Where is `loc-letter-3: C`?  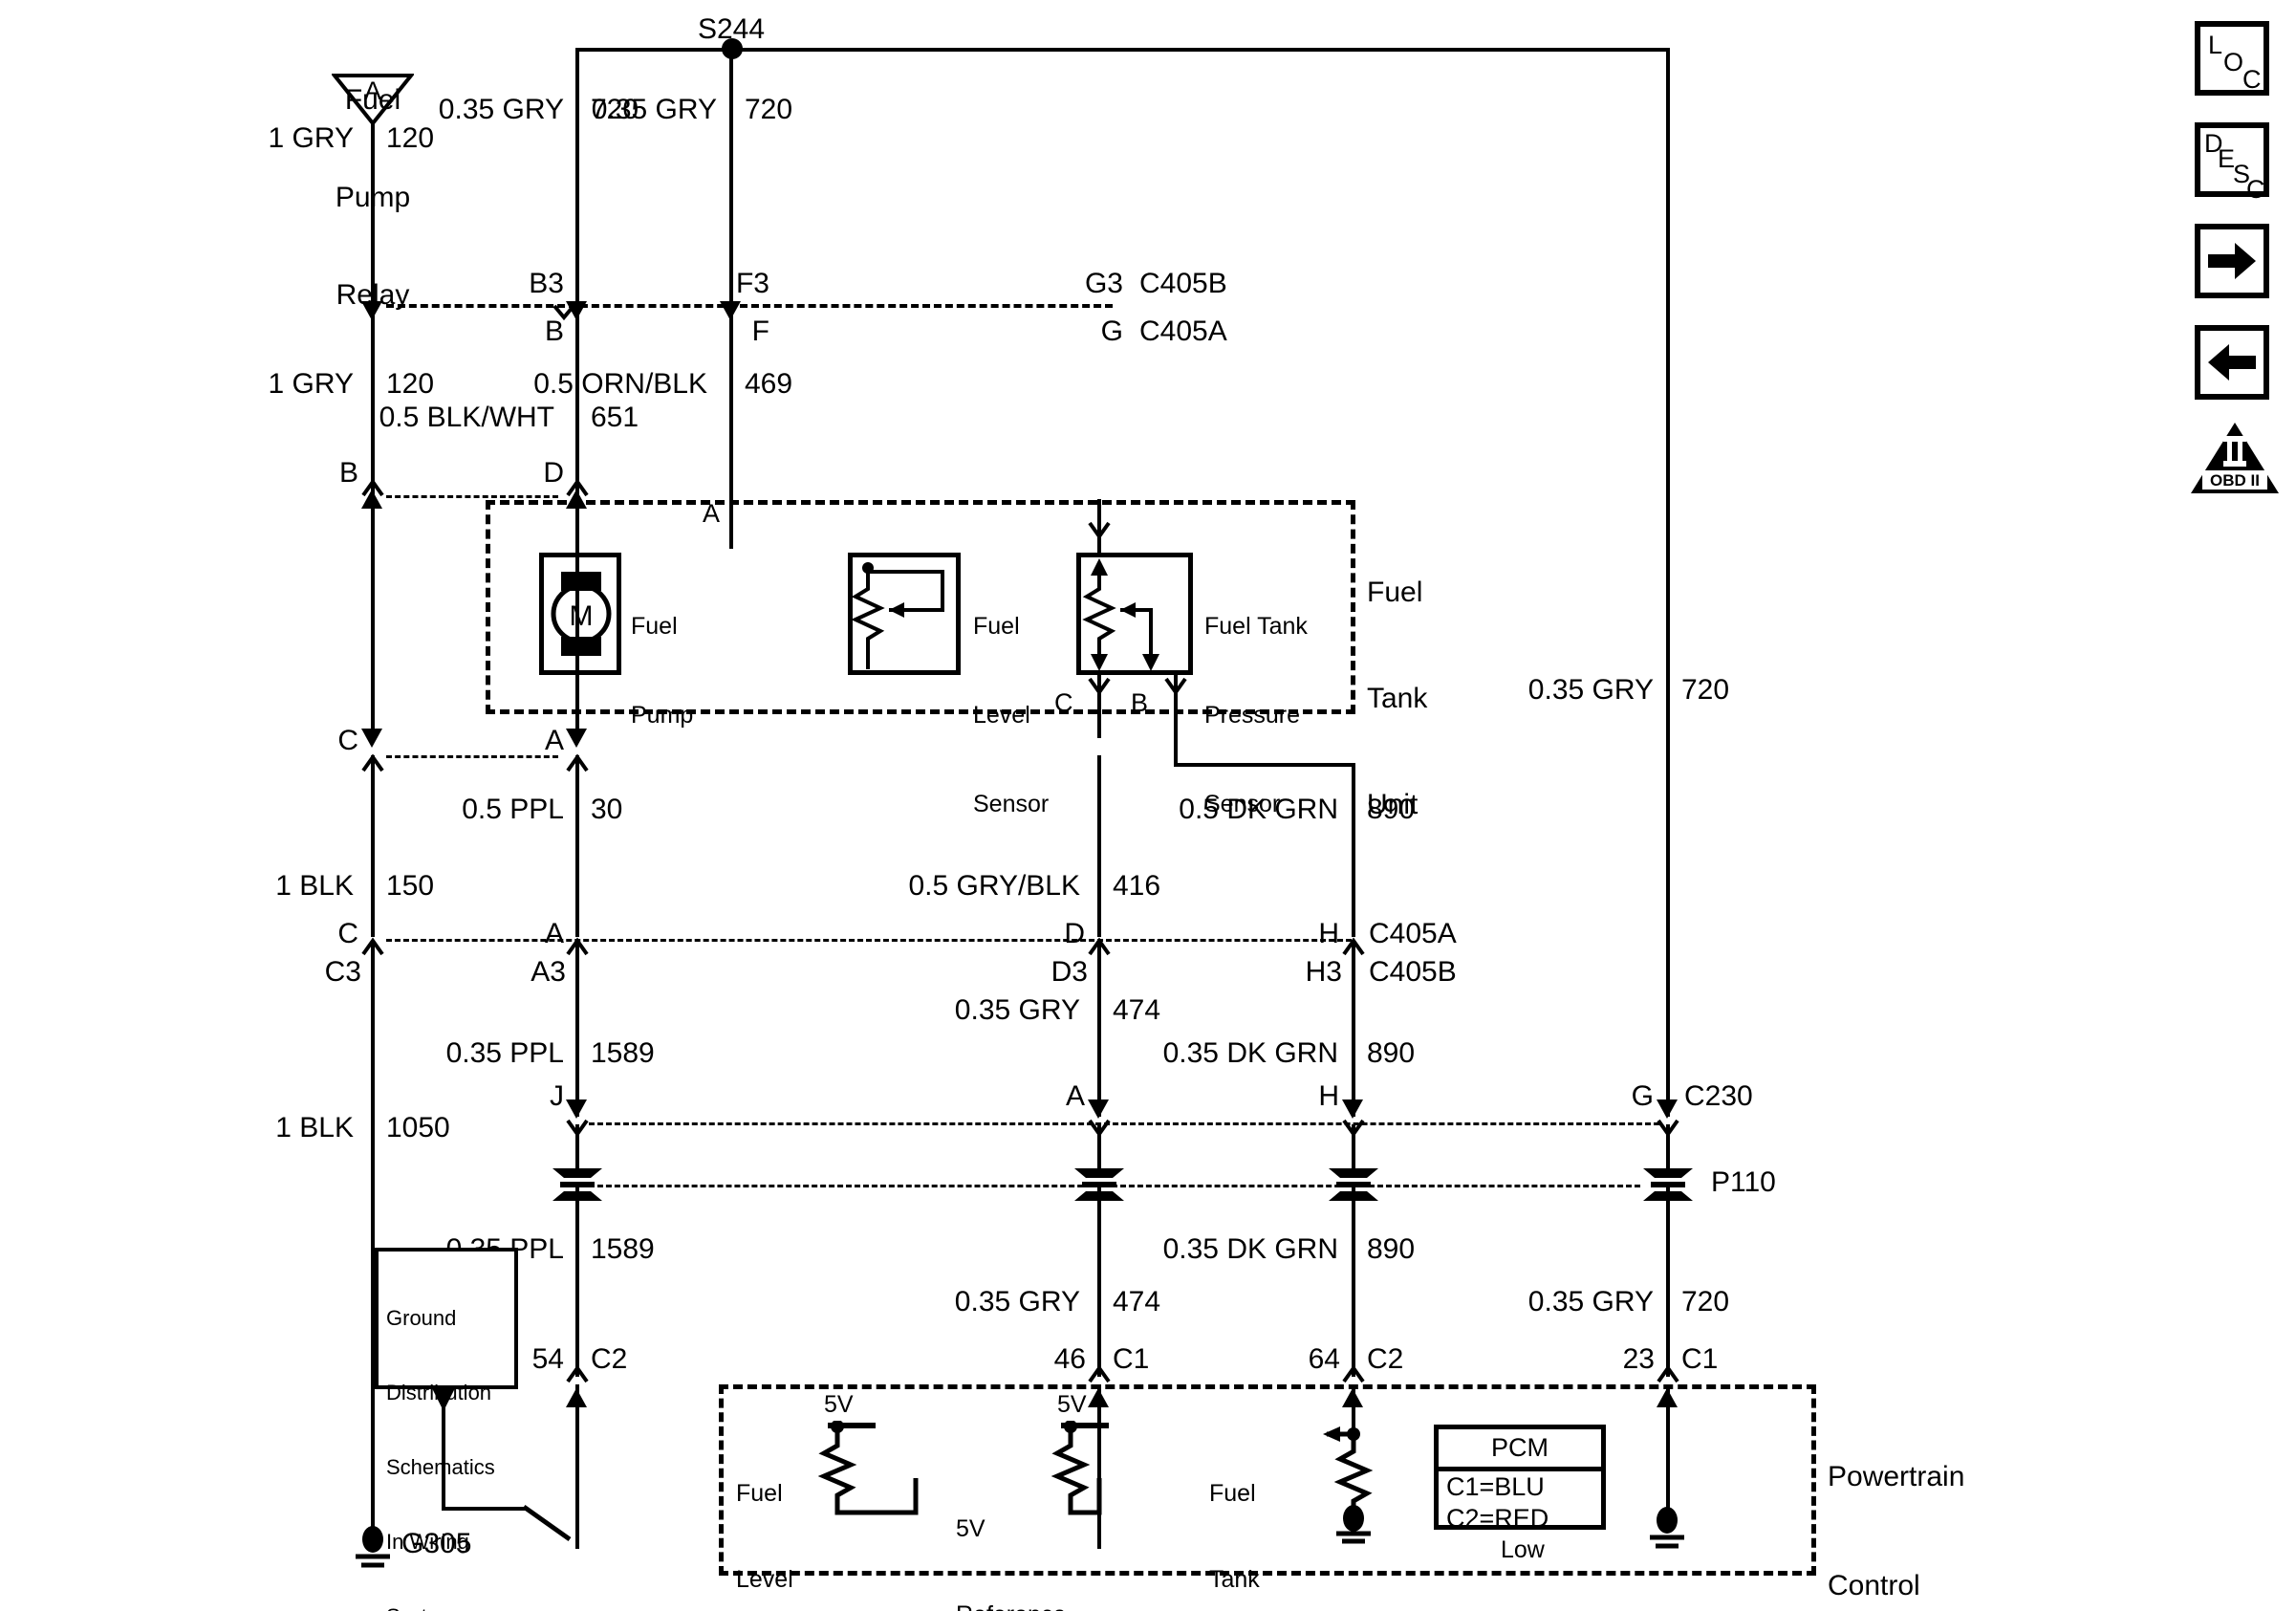 loc-letter-3: C is located at coordinates (2252, 79).